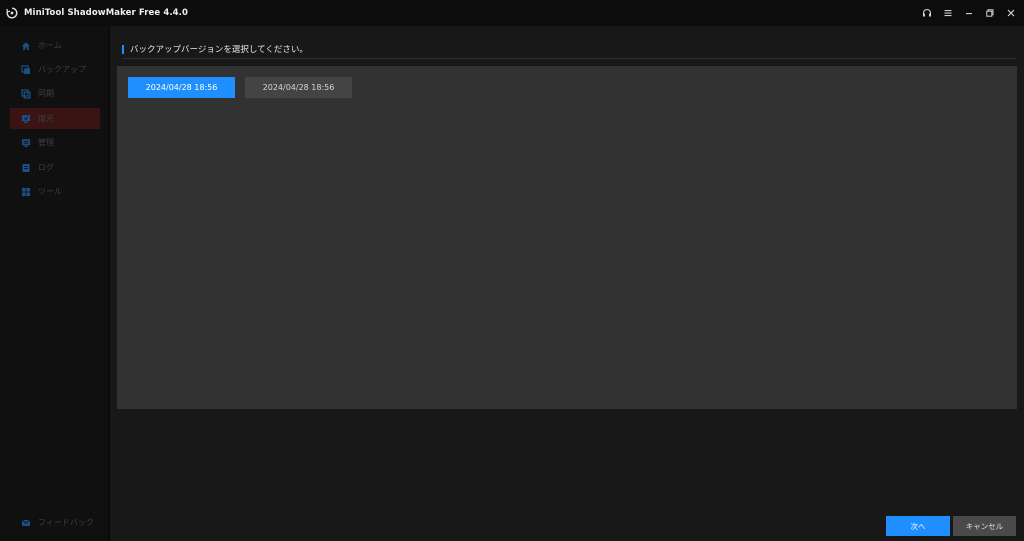 This screenshot has width=1024, height=541. What do you see at coordinates (181, 87) in the screenshot?
I see `version-item-selected: 2024/04/28 18:56` at bounding box center [181, 87].